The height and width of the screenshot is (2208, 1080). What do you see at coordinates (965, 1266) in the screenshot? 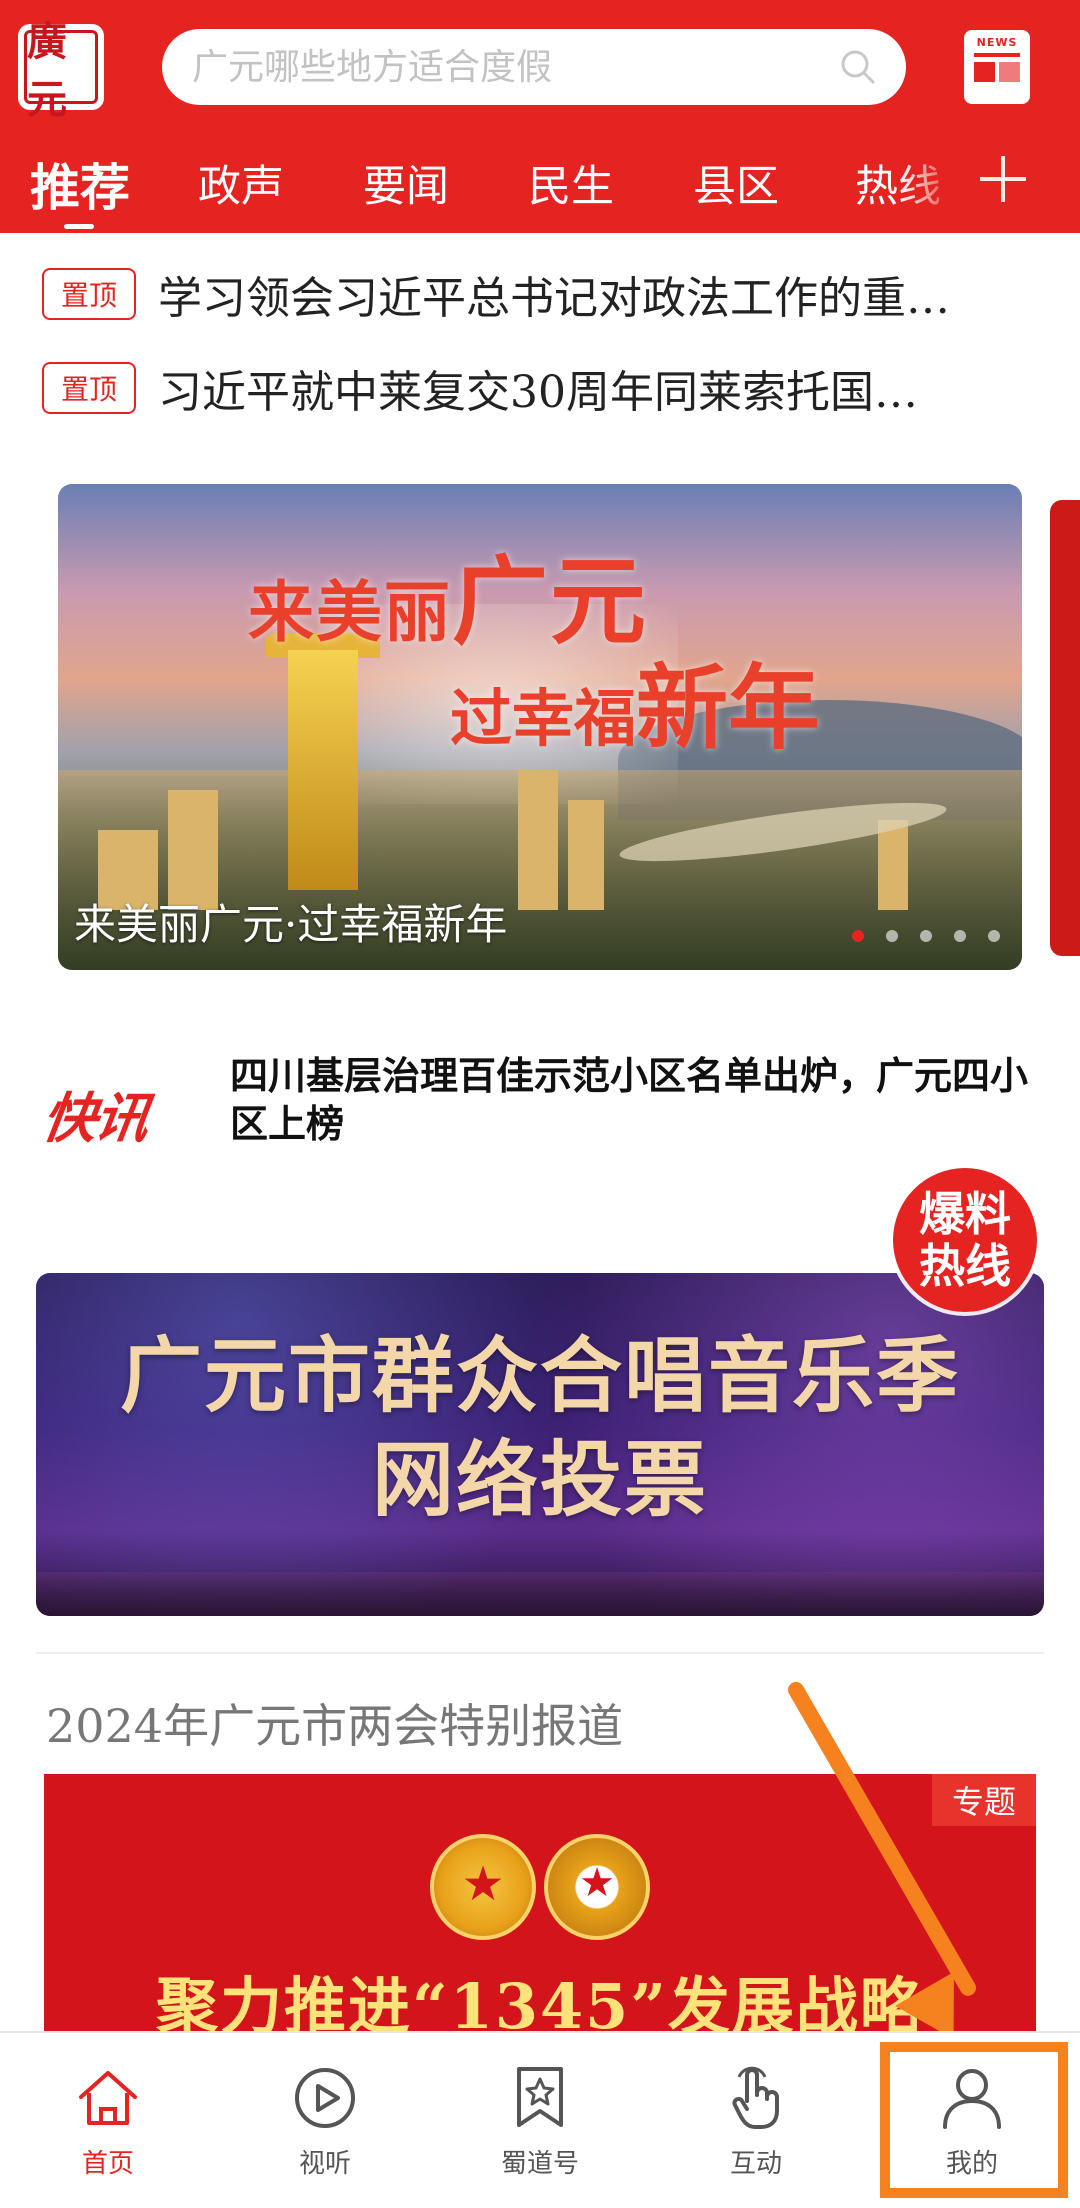
I see `hotline-line2: 热线` at bounding box center [965, 1266].